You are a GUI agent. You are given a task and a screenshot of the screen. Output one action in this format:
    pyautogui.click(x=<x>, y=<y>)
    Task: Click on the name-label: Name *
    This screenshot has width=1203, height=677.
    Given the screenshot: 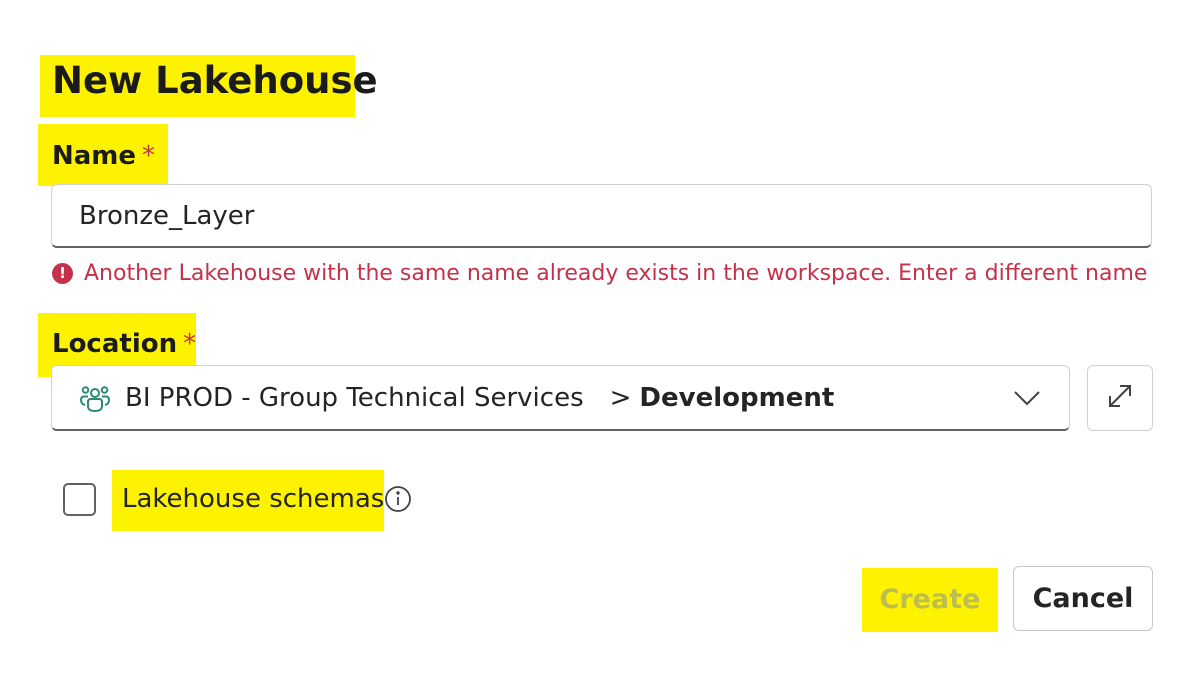 What is the action you would take?
    pyautogui.click(x=103, y=156)
    